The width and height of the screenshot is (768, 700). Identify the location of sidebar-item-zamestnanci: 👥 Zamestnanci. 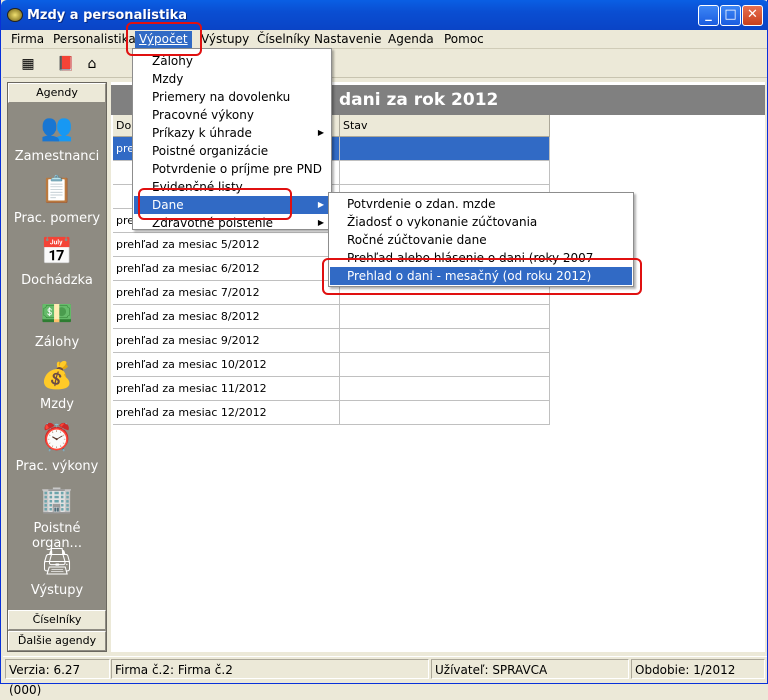
(57, 137).